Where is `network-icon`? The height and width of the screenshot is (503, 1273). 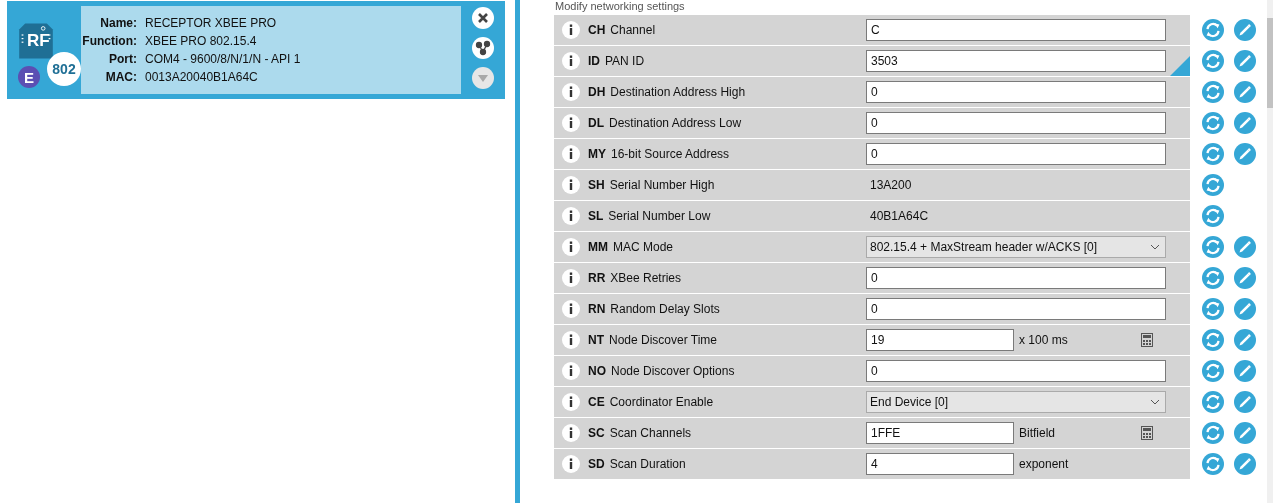
network-icon is located at coordinates (483, 48).